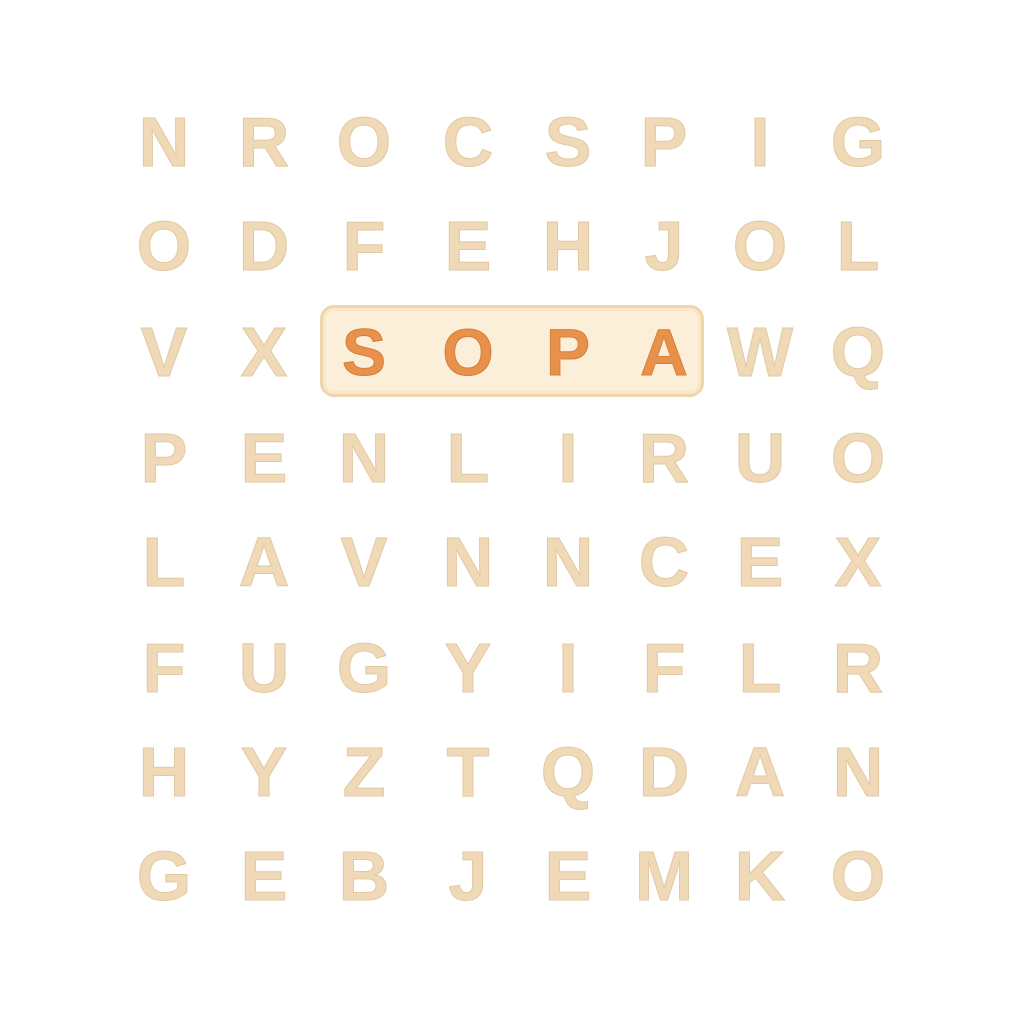  What do you see at coordinates (364, 772) in the screenshot?
I see `letter-cell: Z` at bounding box center [364, 772].